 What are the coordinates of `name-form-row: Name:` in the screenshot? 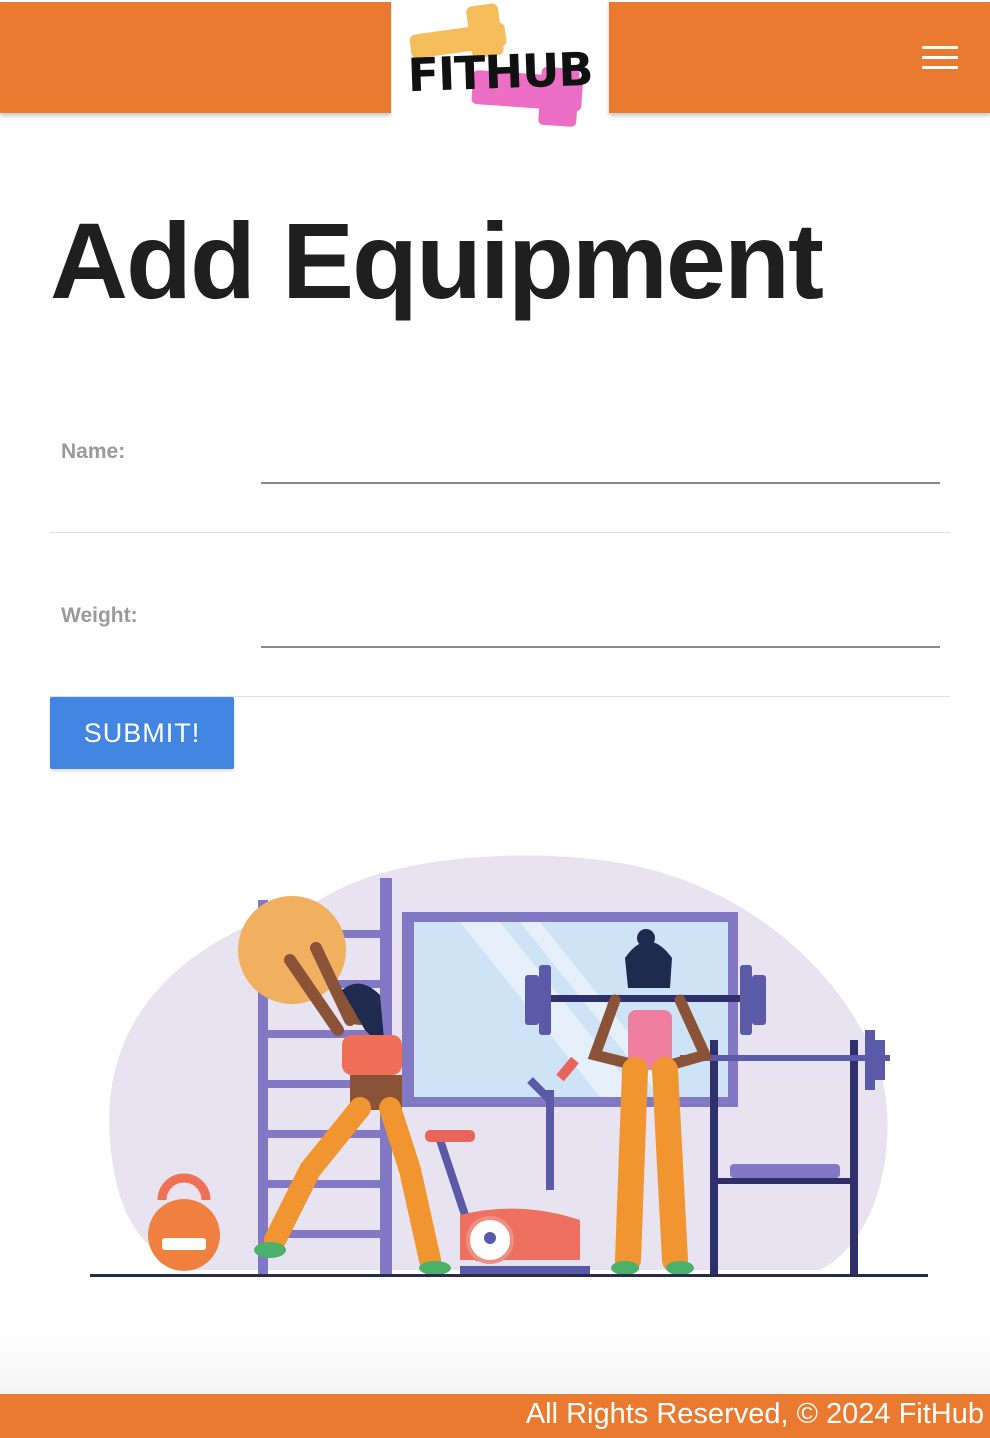 It's located at (500, 477).